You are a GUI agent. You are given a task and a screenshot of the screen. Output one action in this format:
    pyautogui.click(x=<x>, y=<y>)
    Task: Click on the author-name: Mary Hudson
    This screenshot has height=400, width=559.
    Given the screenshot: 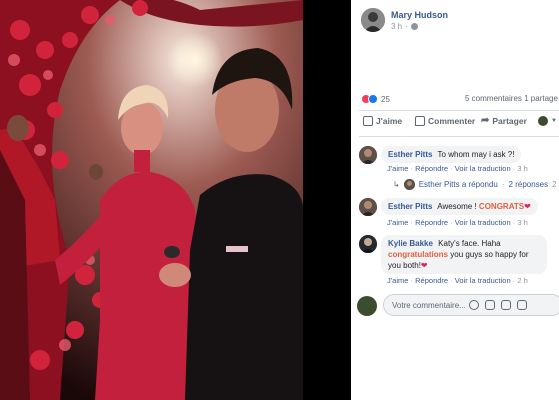 What is the action you would take?
    pyautogui.click(x=419, y=15)
    